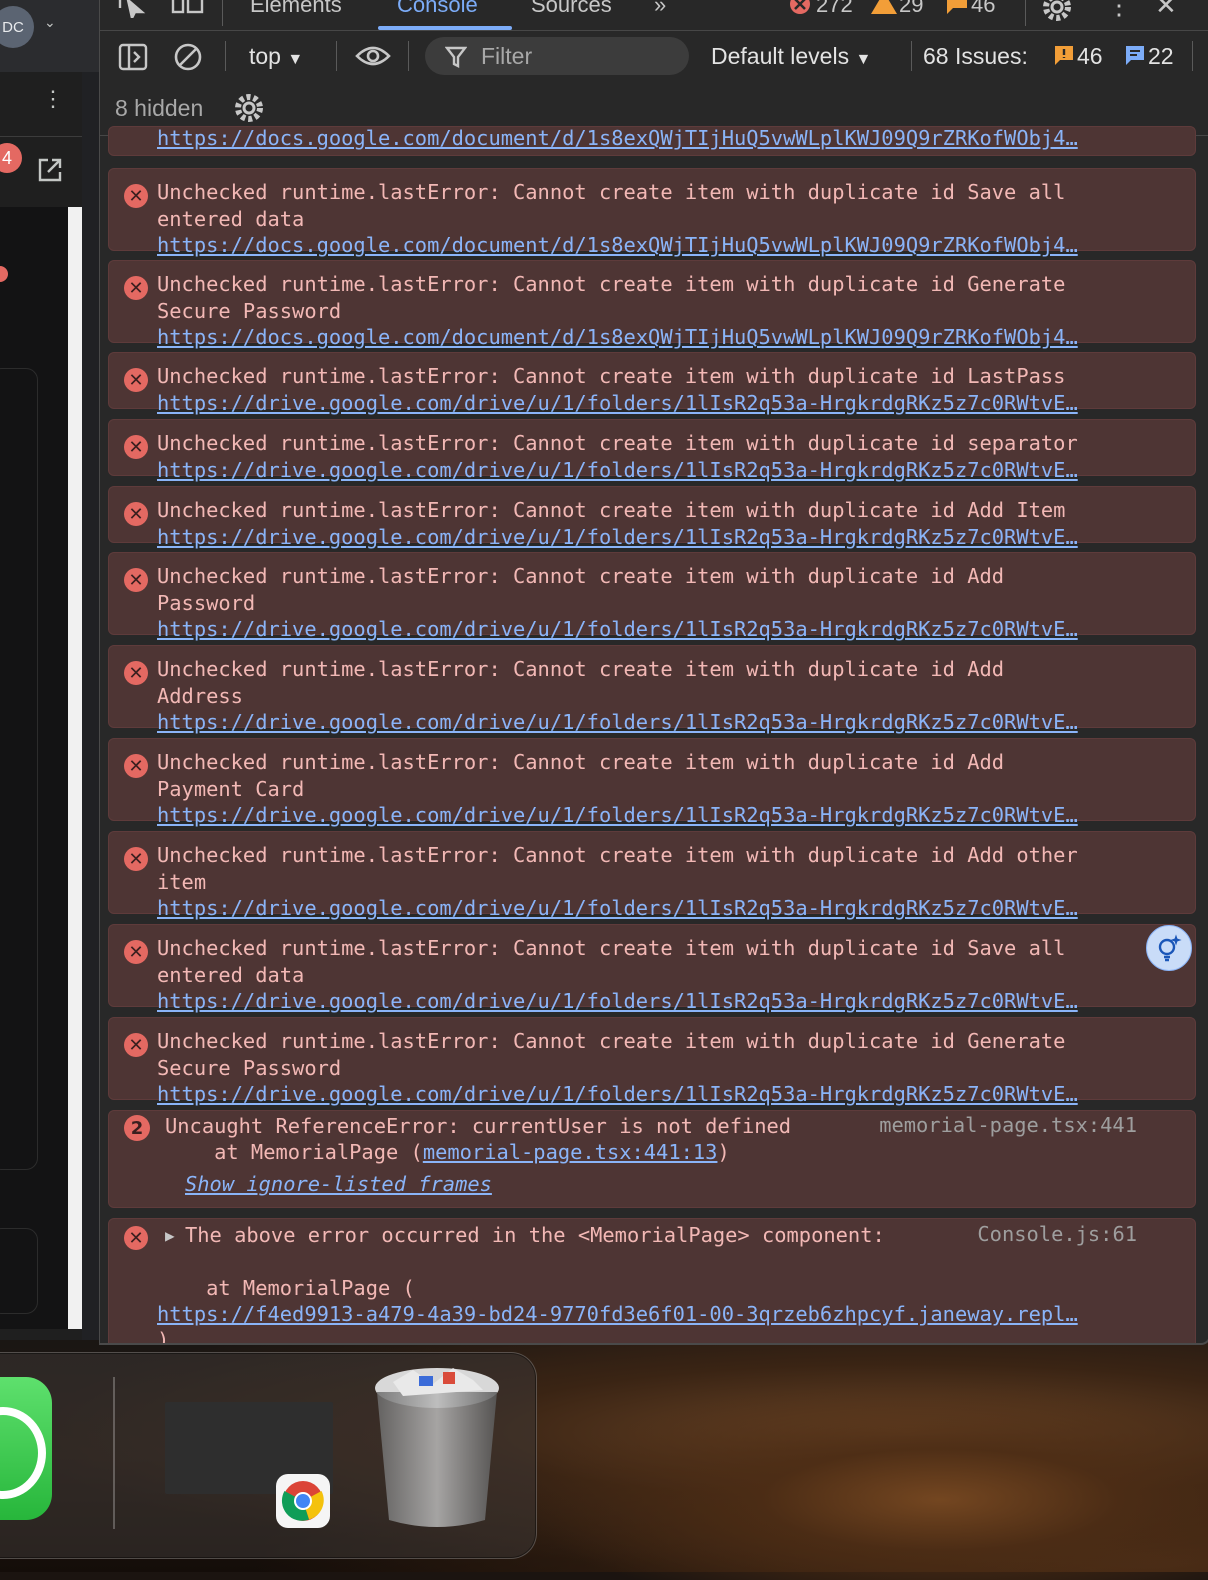 Image resolution: width=1208 pixels, height=1580 pixels. I want to click on issue-warning-icon, so click(1064, 58).